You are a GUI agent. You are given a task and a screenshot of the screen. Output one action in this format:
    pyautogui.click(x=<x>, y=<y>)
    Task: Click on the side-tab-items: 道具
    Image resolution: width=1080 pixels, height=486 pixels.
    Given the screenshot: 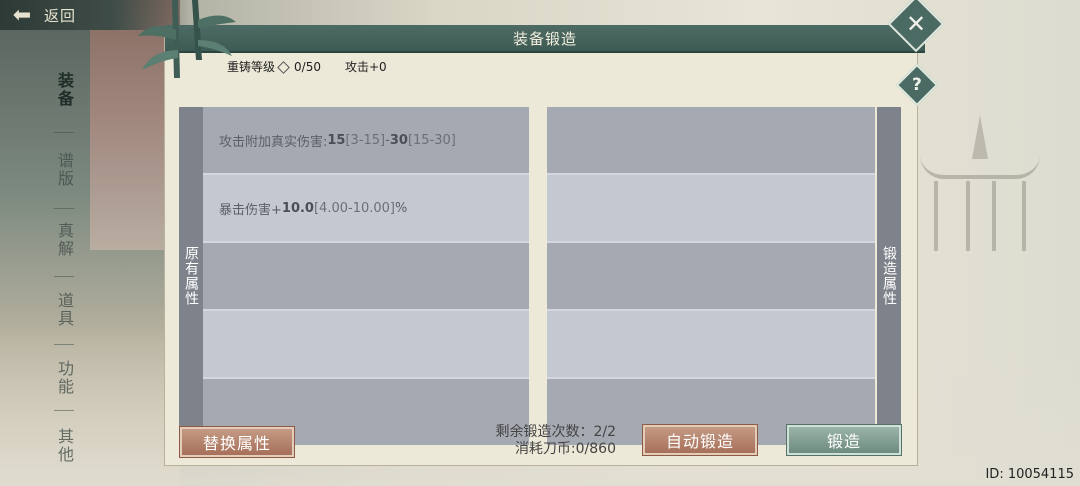 What is the action you would take?
    pyautogui.click(x=64, y=310)
    